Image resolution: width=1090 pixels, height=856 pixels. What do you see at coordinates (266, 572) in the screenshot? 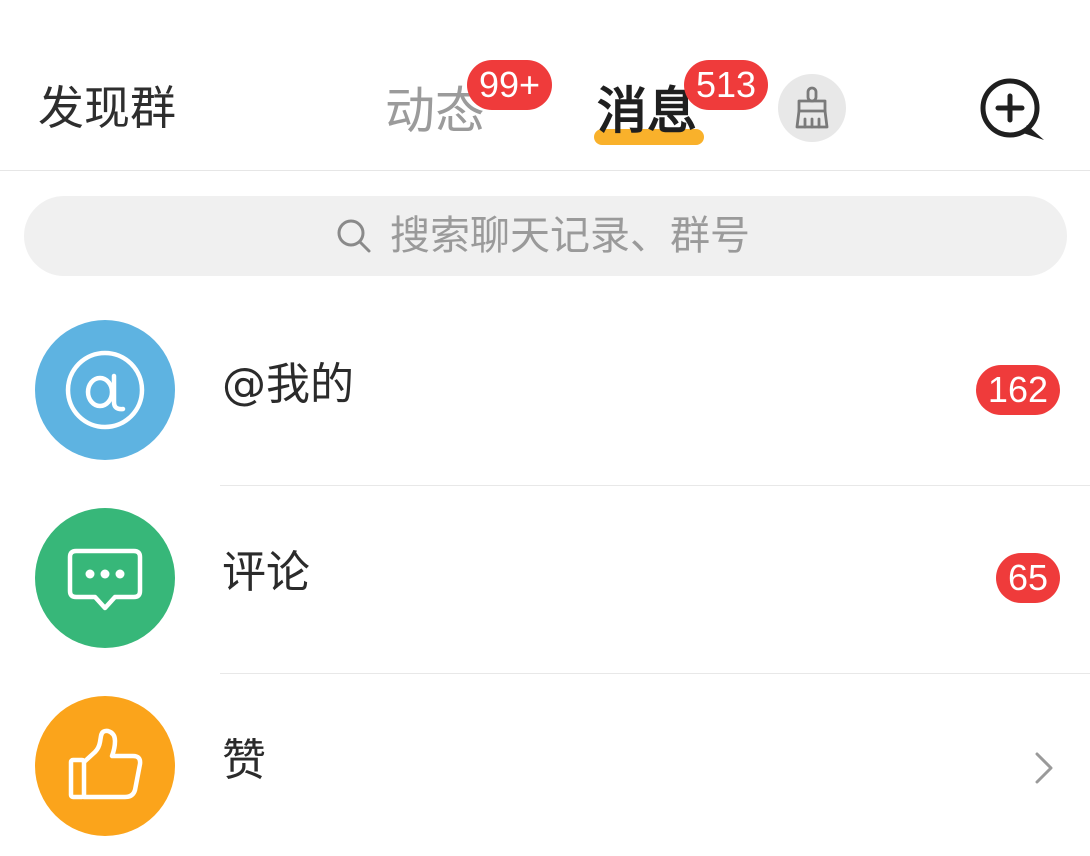
I see `list-item-label: 评论` at bounding box center [266, 572].